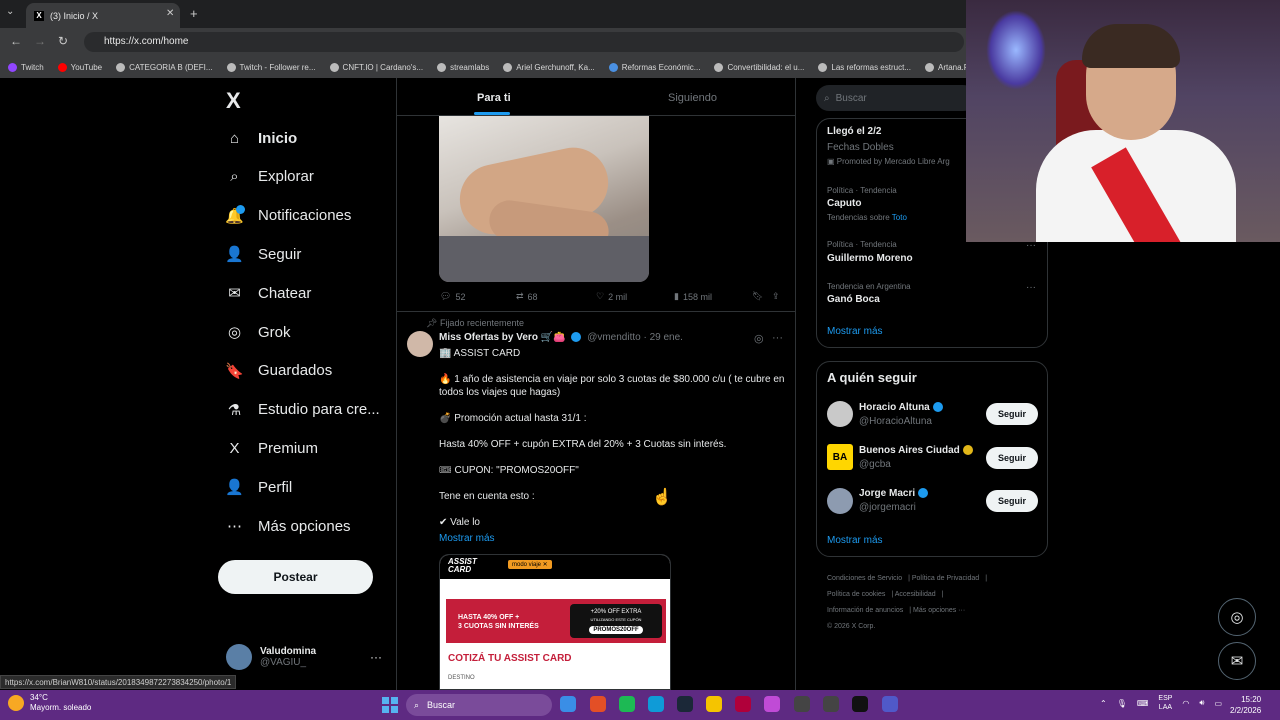  What do you see at coordinates (870, 258) in the screenshot?
I see `trend-title: Guillermo Moreno` at bounding box center [870, 258].